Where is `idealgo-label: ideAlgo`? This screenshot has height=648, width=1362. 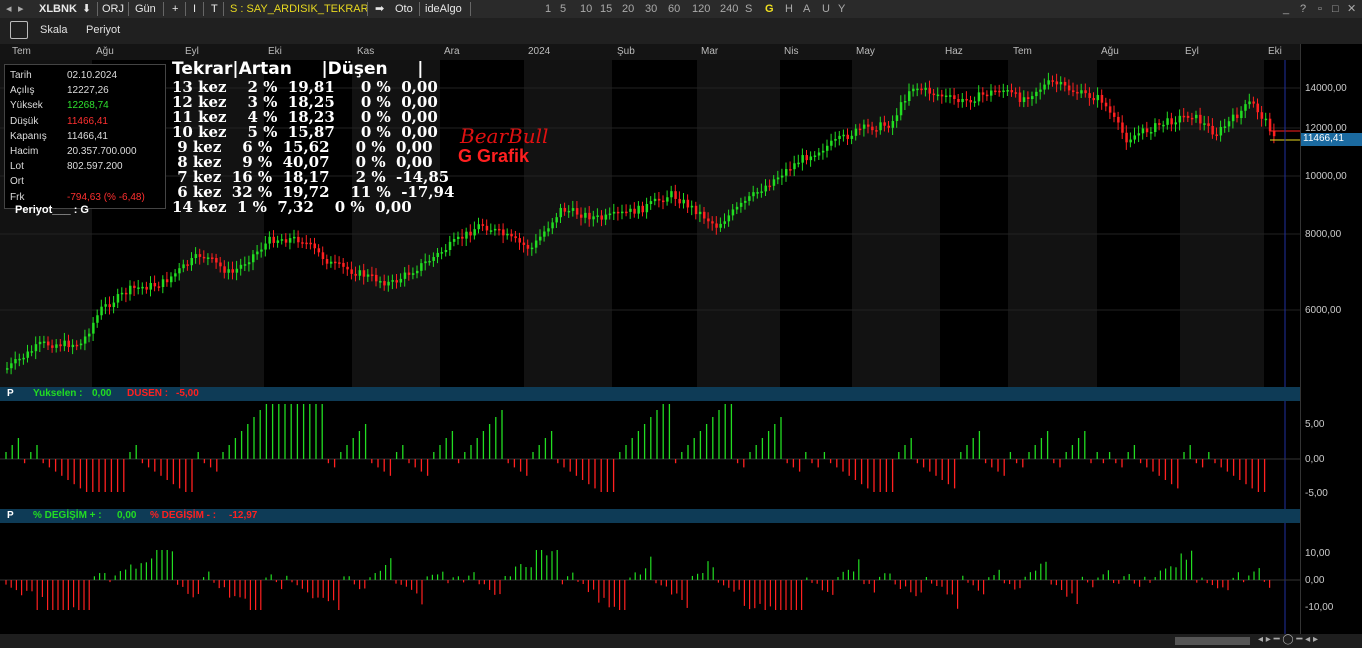
idealgo-label: ideAlgo is located at coordinates (443, 9).